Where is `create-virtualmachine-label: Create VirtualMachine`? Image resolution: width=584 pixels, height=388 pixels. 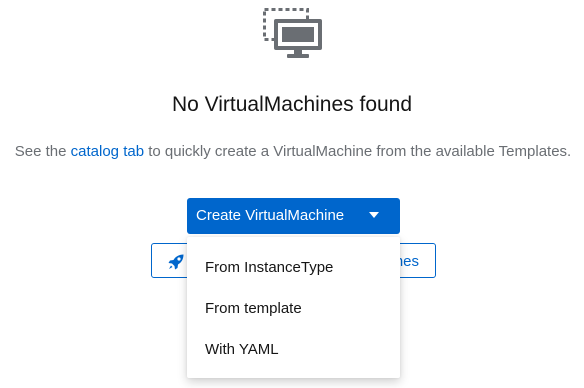
create-virtualmachine-label: Create VirtualMachine is located at coordinates (270, 215).